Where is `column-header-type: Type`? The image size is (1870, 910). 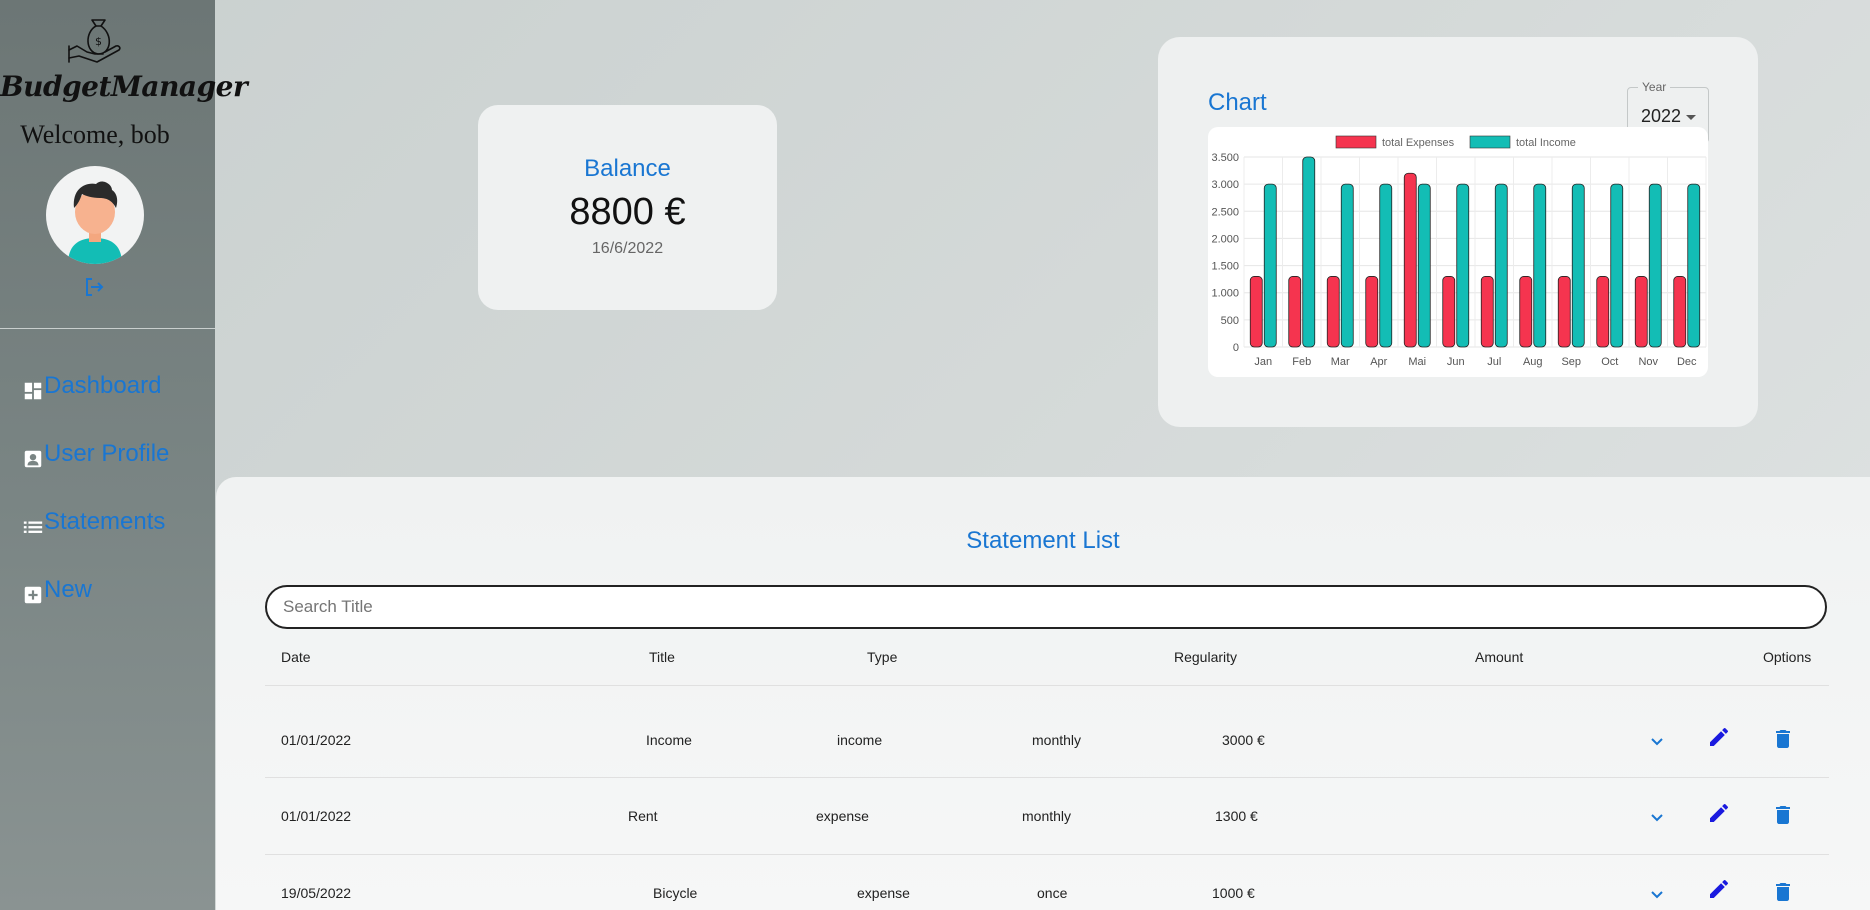
column-header-type: Type is located at coordinates (882, 657).